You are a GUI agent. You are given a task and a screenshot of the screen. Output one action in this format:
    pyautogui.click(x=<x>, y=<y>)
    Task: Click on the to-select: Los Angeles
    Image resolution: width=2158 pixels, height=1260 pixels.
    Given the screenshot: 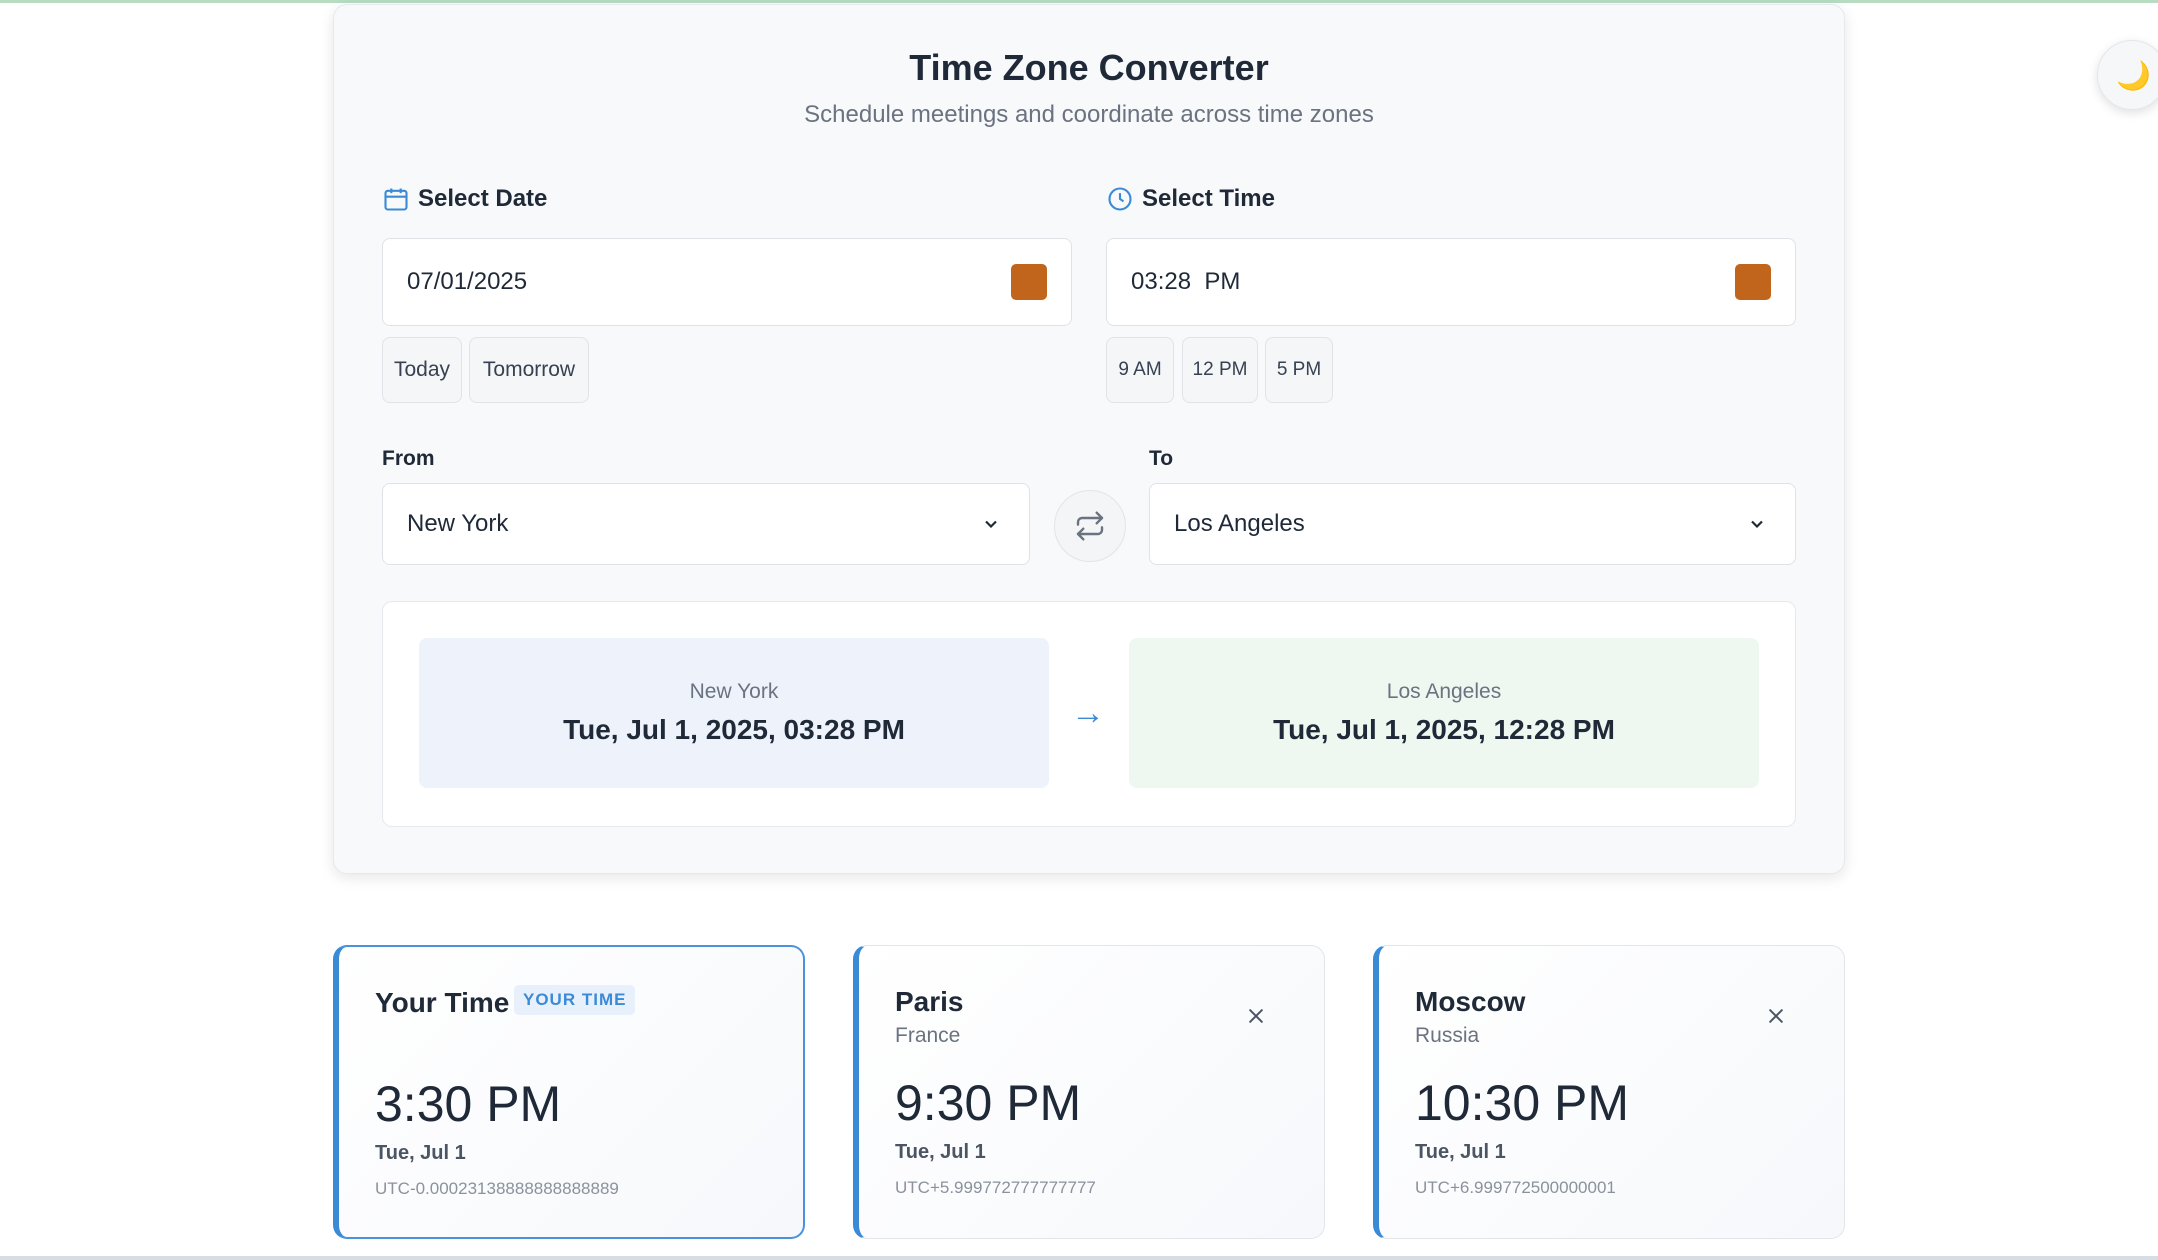 What is the action you would take?
    pyautogui.click(x=1472, y=524)
    